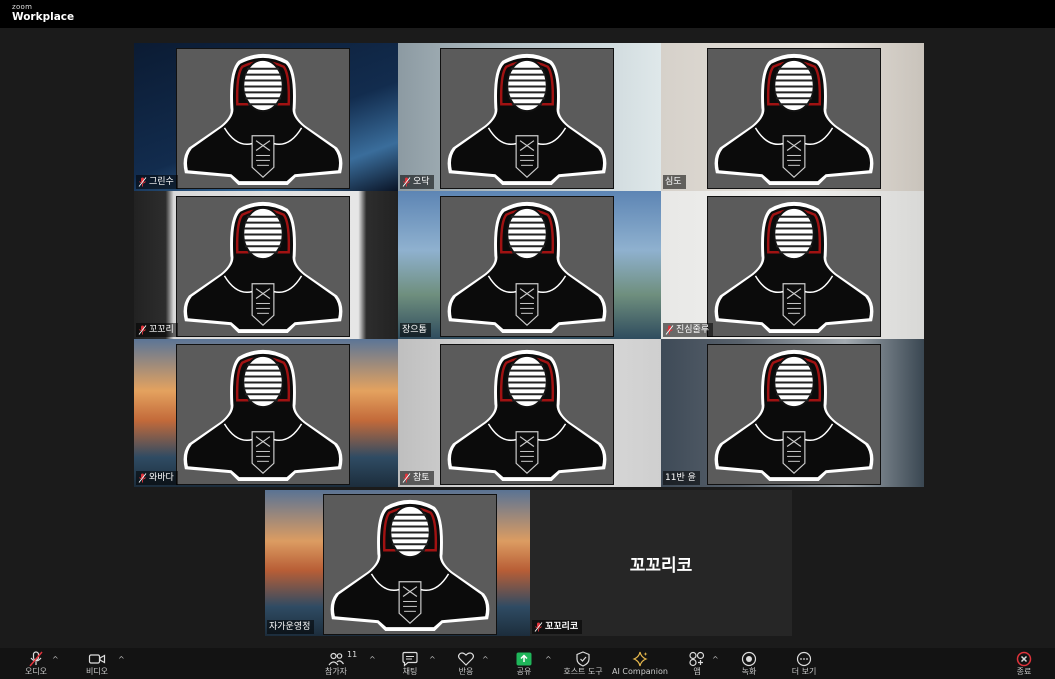 The height and width of the screenshot is (679, 1055). Describe the element at coordinates (548, 659) in the screenshot. I see `share-options-caret-icon: ^` at that location.